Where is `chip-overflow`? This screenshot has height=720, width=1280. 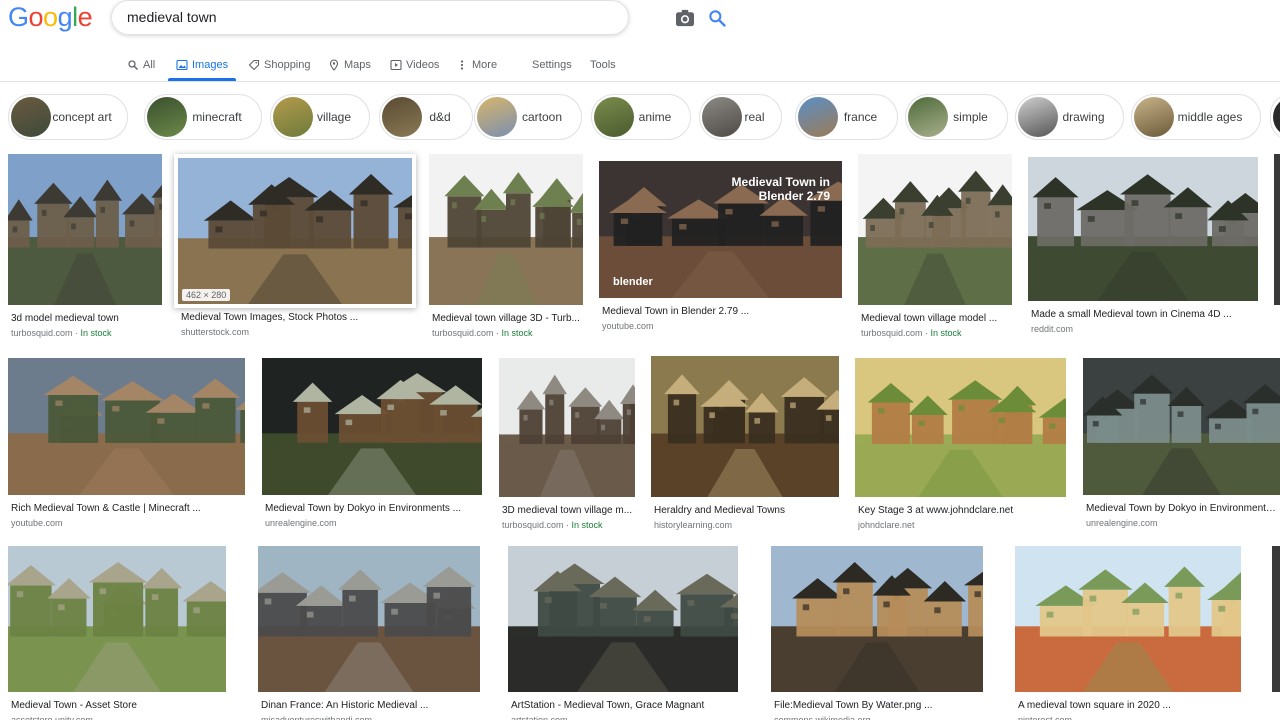 chip-overflow is located at coordinates (1275, 117).